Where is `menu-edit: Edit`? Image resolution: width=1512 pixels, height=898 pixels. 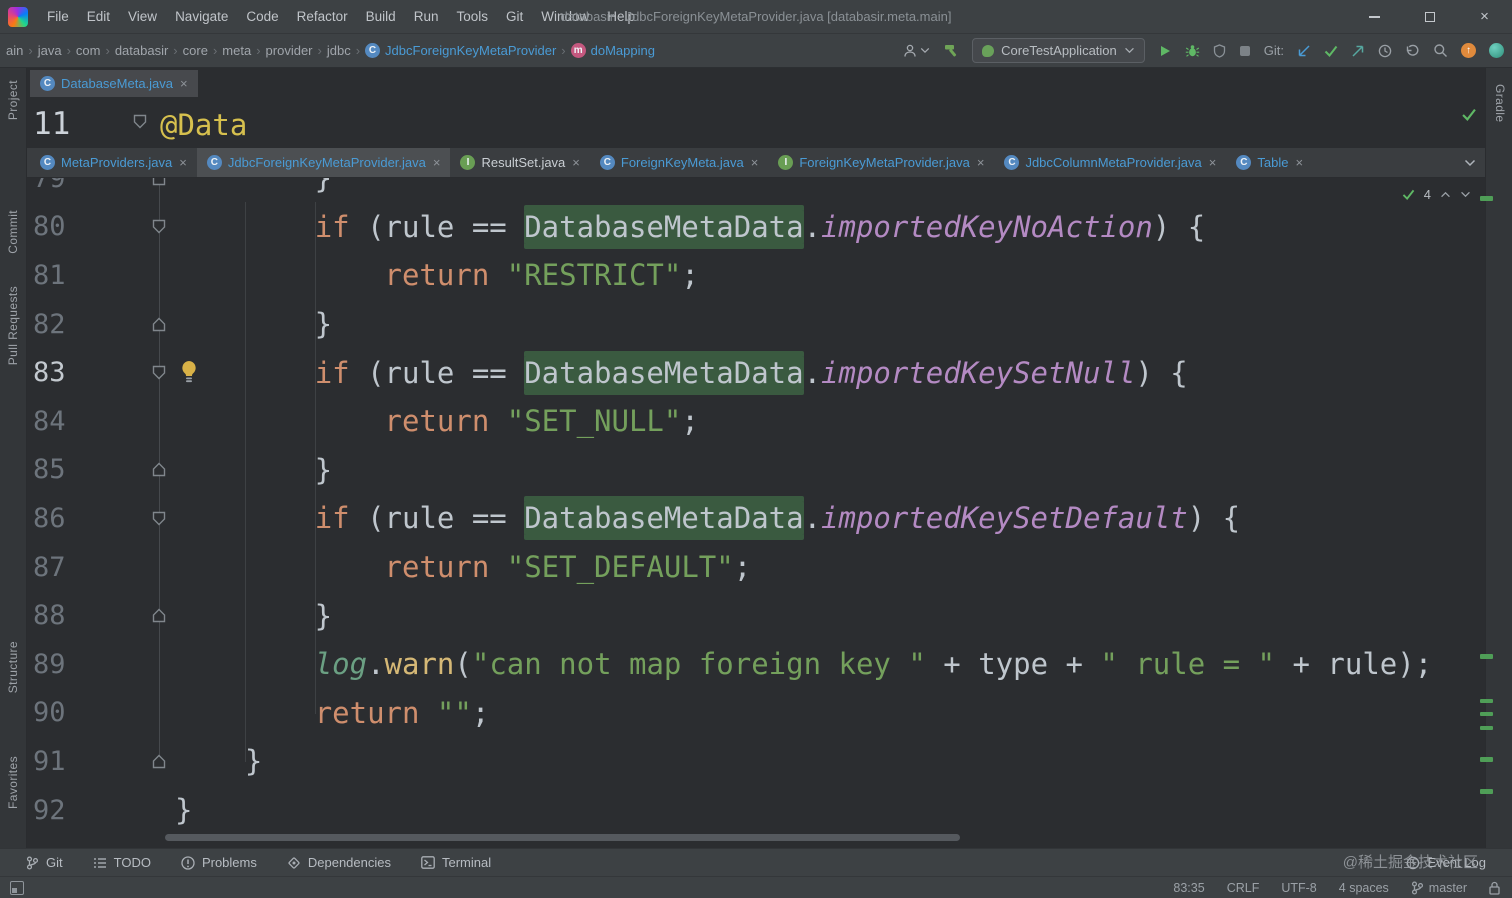 menu-edit: Edit is located at coordinates (98, 16).